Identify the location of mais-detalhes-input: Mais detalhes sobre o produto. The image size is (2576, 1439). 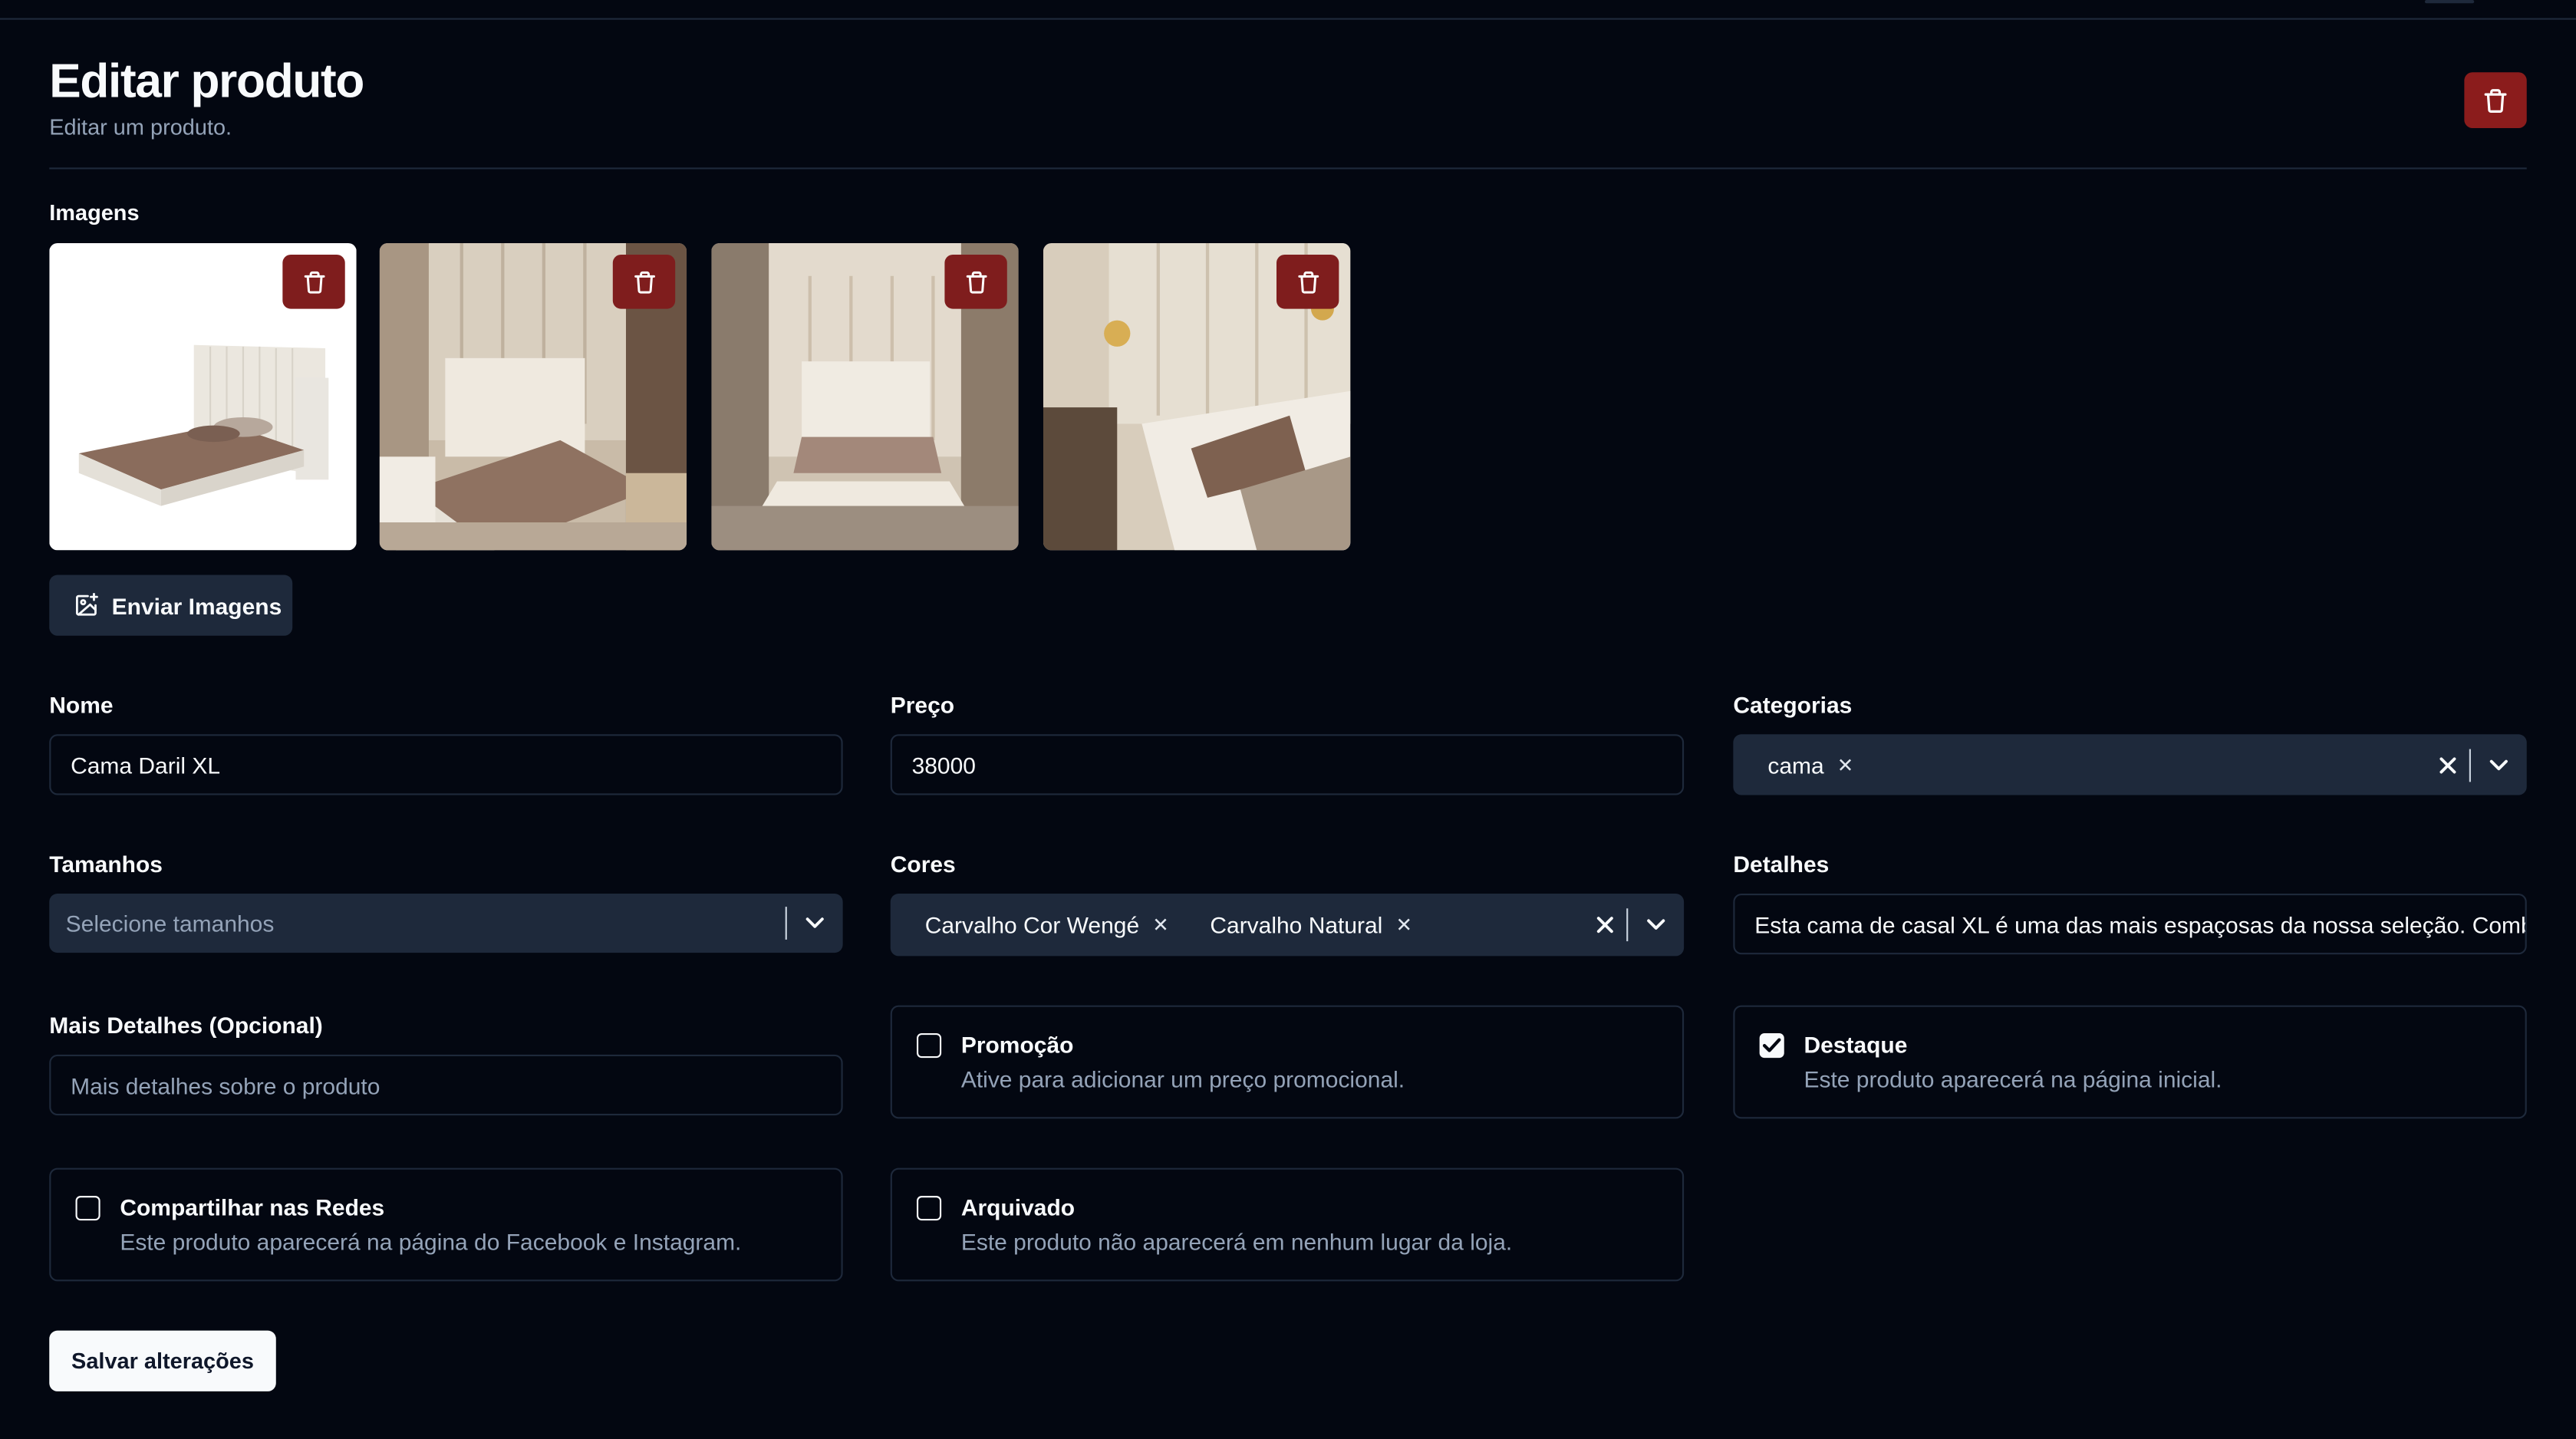
(446, 1085).